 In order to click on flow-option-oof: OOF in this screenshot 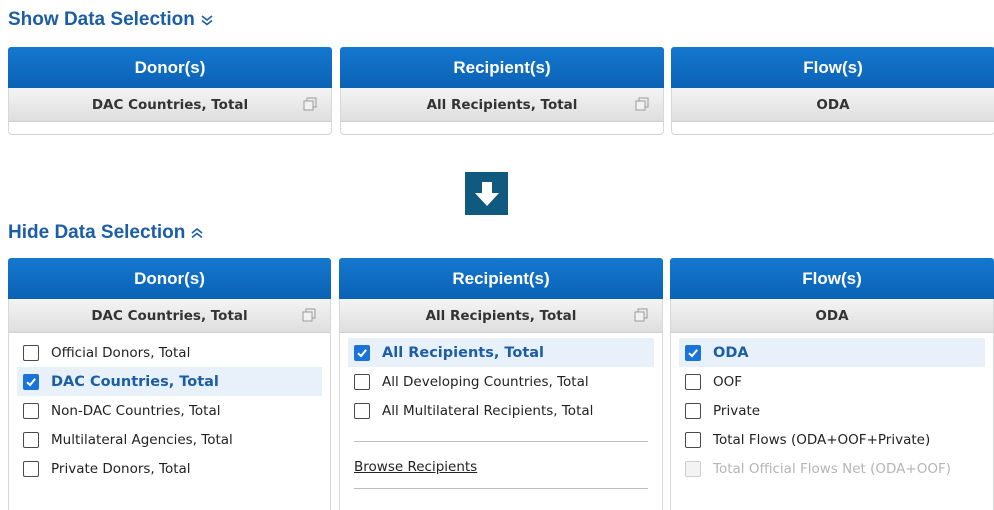, I will do `click(832, 381)`.